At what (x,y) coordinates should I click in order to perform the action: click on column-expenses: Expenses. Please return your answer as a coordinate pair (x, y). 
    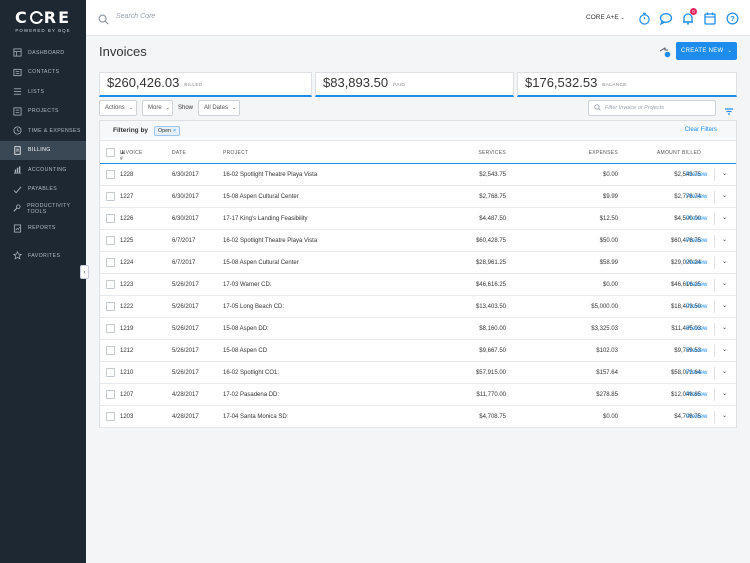
    Looking at the image, I should click on (603, 153).